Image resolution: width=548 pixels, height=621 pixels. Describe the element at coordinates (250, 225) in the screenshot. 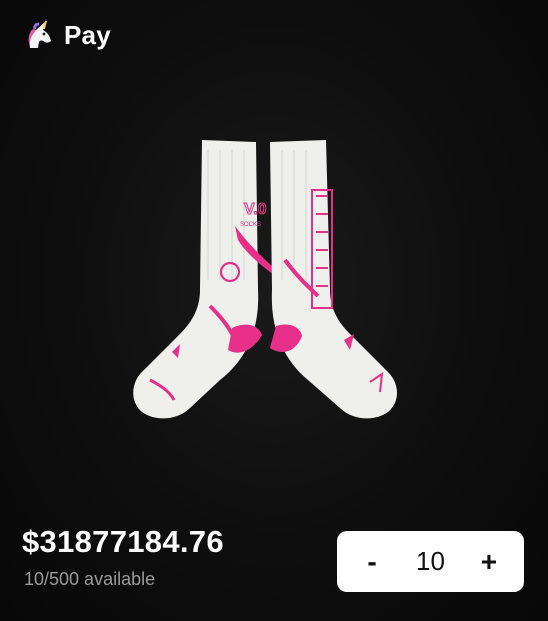

I see `svg-text: SOCKS` at that location.